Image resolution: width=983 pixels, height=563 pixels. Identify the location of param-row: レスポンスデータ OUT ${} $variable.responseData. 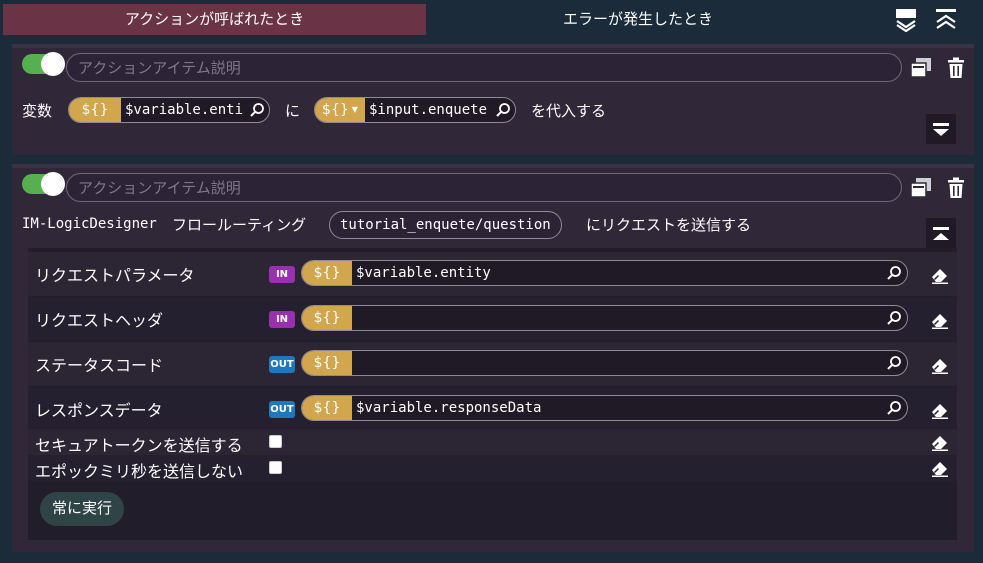
(492, 409).